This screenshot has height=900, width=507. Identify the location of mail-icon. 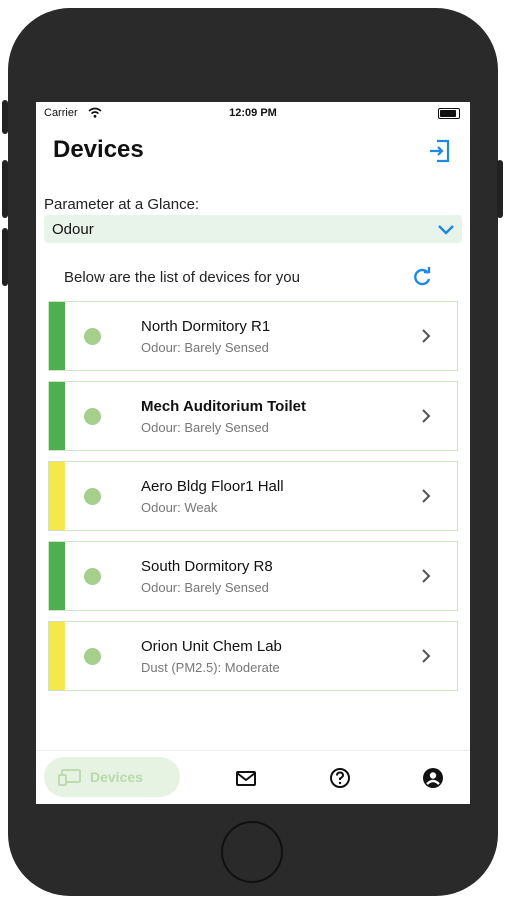
(246, 778).